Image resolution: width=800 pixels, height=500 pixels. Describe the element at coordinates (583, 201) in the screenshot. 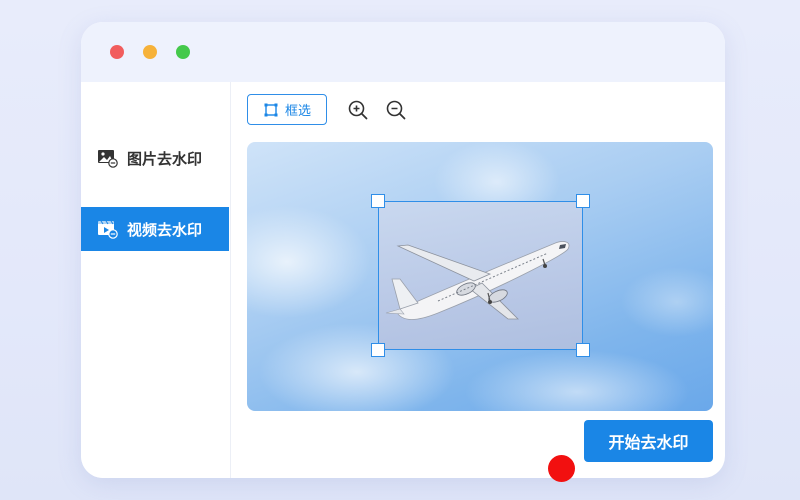

I see `resize-handle-top-right` at that location.